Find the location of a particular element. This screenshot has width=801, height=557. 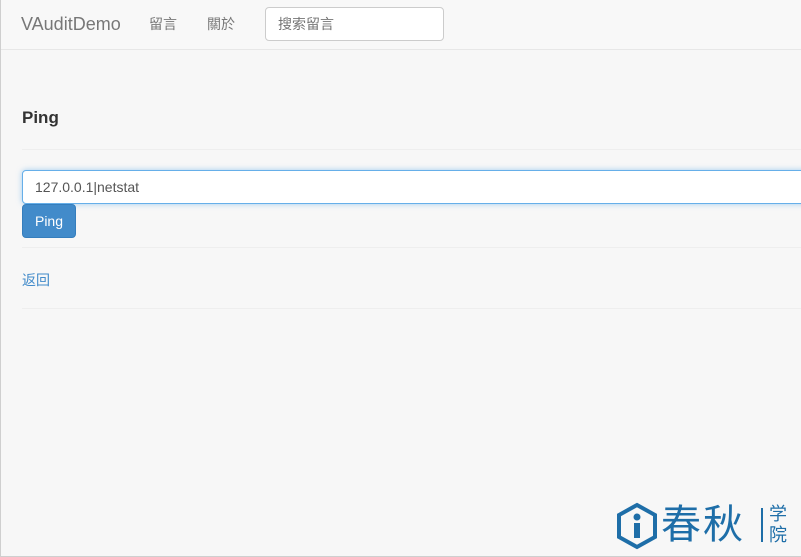

watermark-text: 春秋 is located at coordinates (703, 525).